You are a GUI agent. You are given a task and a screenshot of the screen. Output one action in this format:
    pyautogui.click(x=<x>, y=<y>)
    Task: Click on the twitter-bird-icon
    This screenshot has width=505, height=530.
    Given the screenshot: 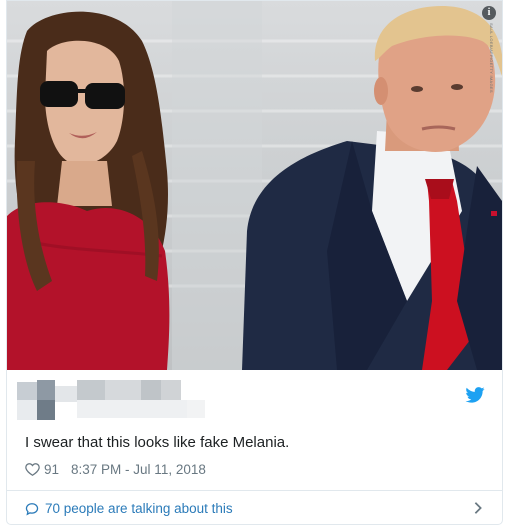 What is the action you would take?
    pyautogui.click(x=475, y=395)
    